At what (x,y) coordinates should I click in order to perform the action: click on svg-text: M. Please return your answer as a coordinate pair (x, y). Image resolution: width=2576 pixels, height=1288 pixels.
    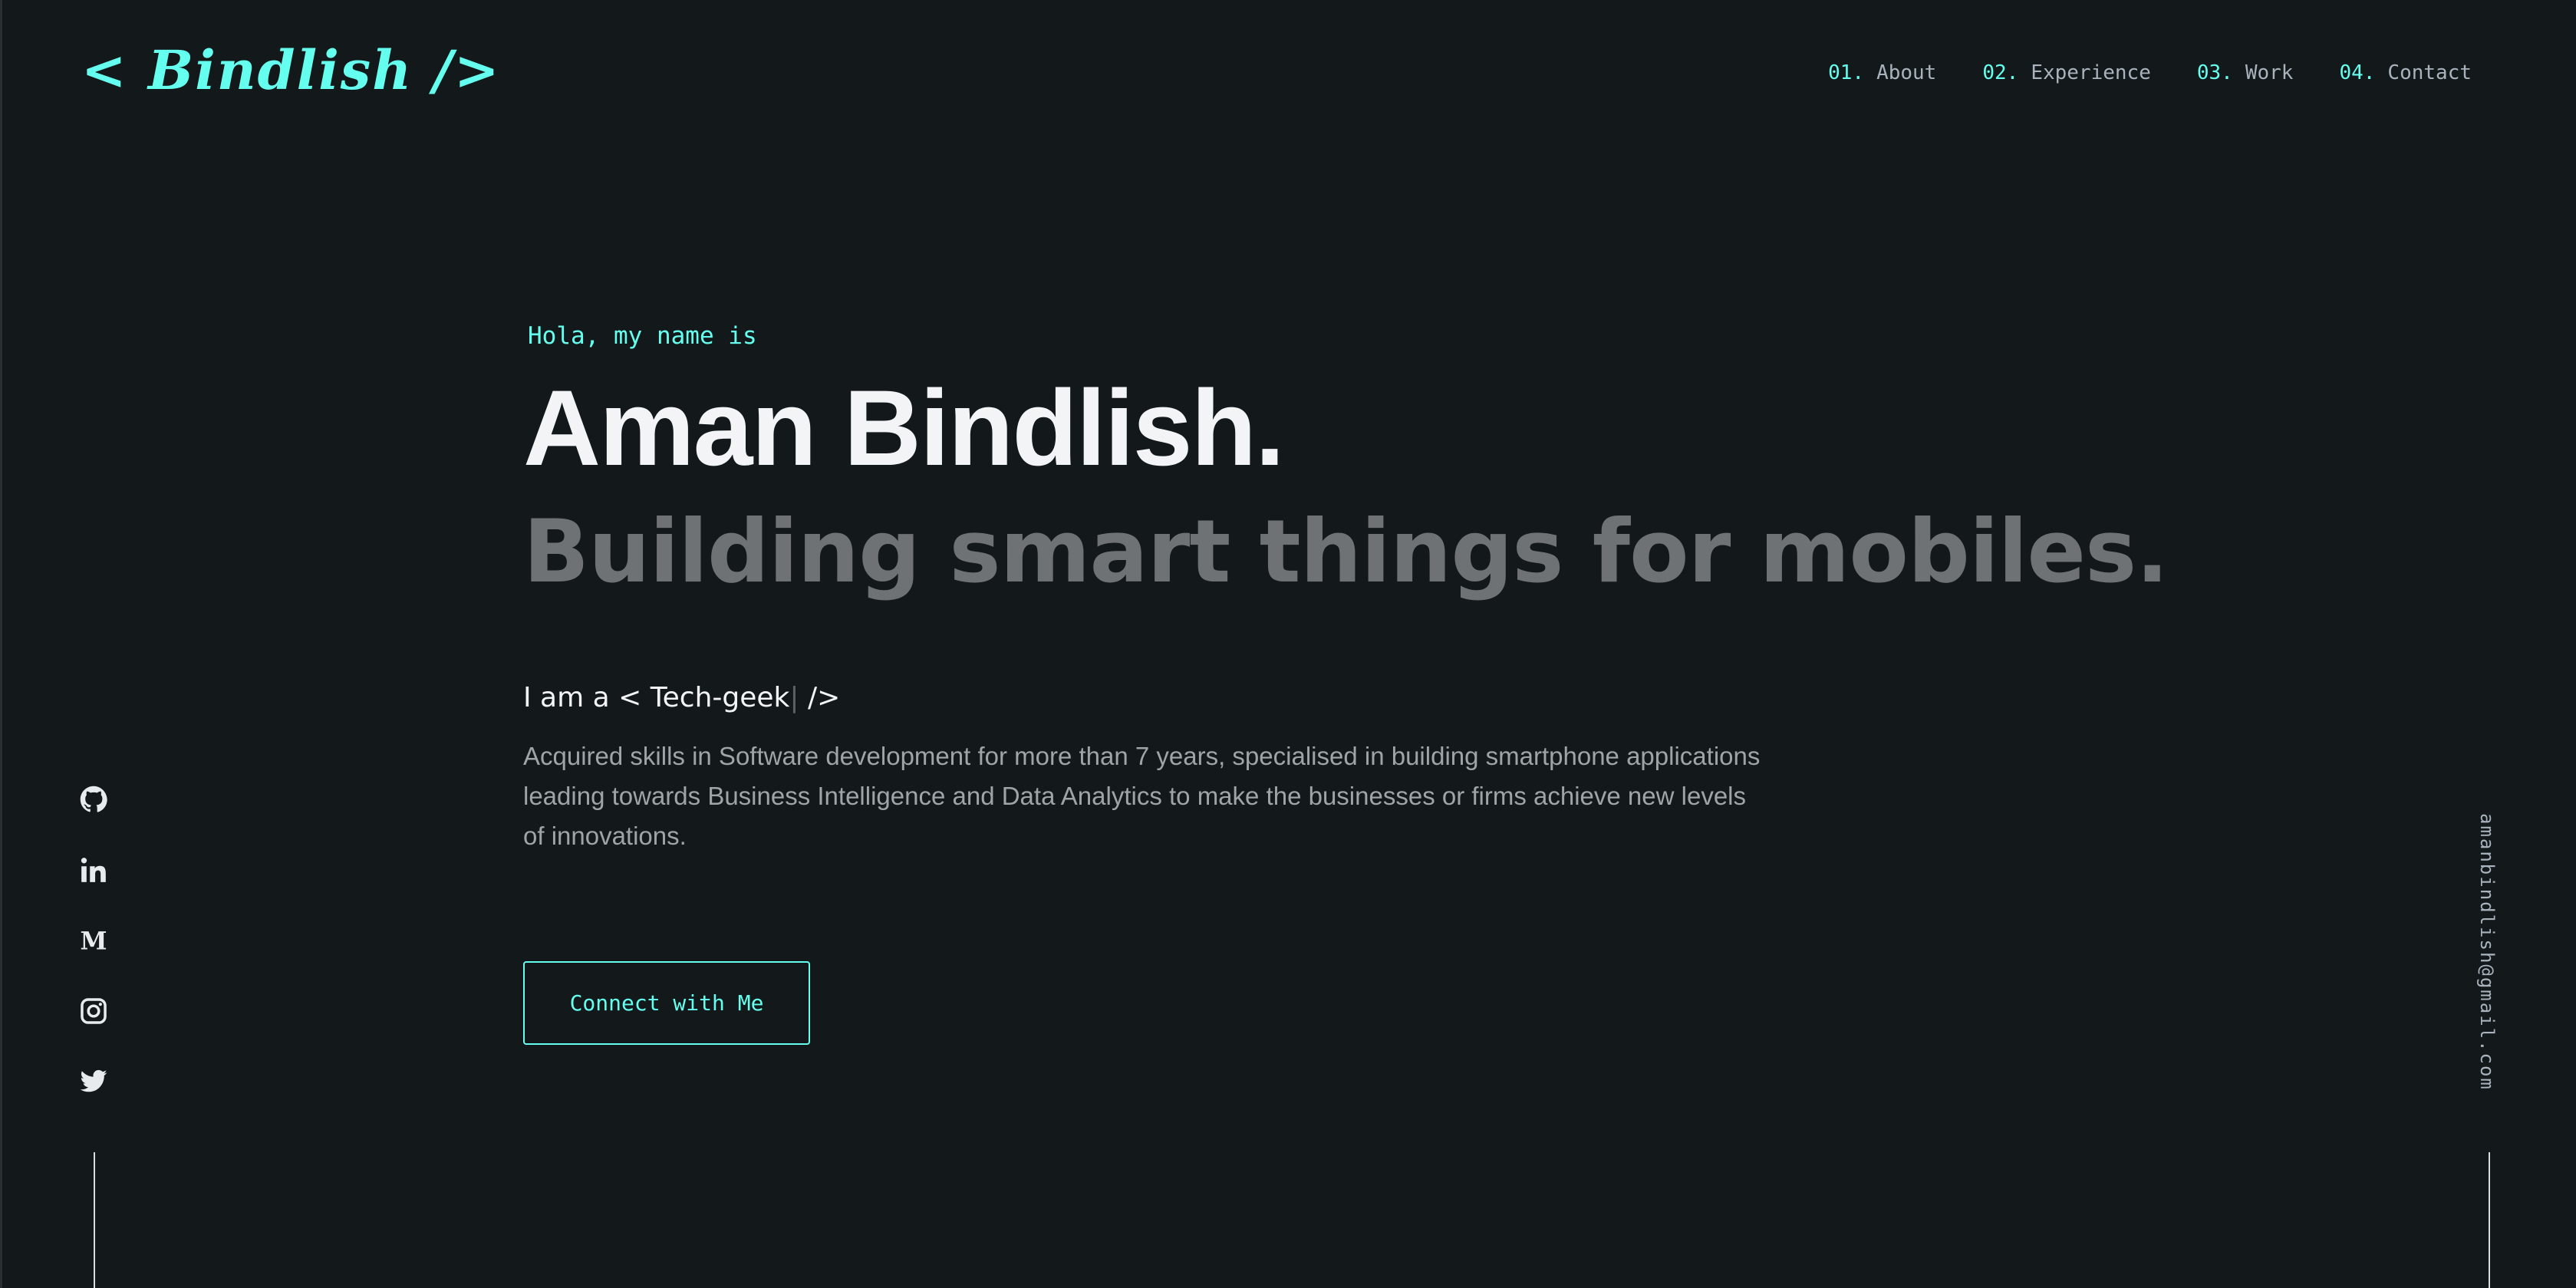
    Looking at the image, I should click on (93, 941).